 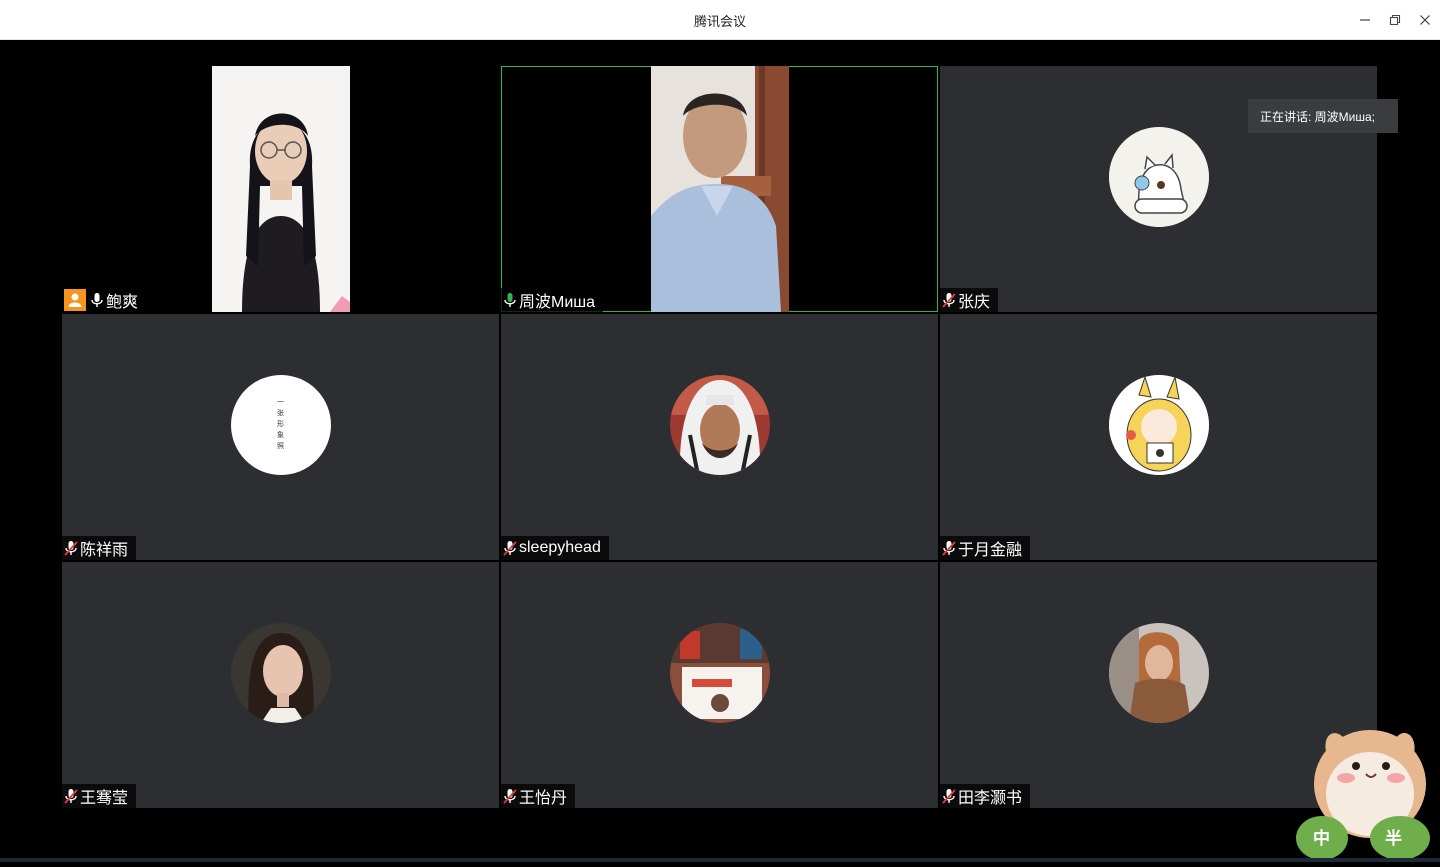 I want to click on ime-mascot-widget: 中 半, so click(x=1368, y=792).